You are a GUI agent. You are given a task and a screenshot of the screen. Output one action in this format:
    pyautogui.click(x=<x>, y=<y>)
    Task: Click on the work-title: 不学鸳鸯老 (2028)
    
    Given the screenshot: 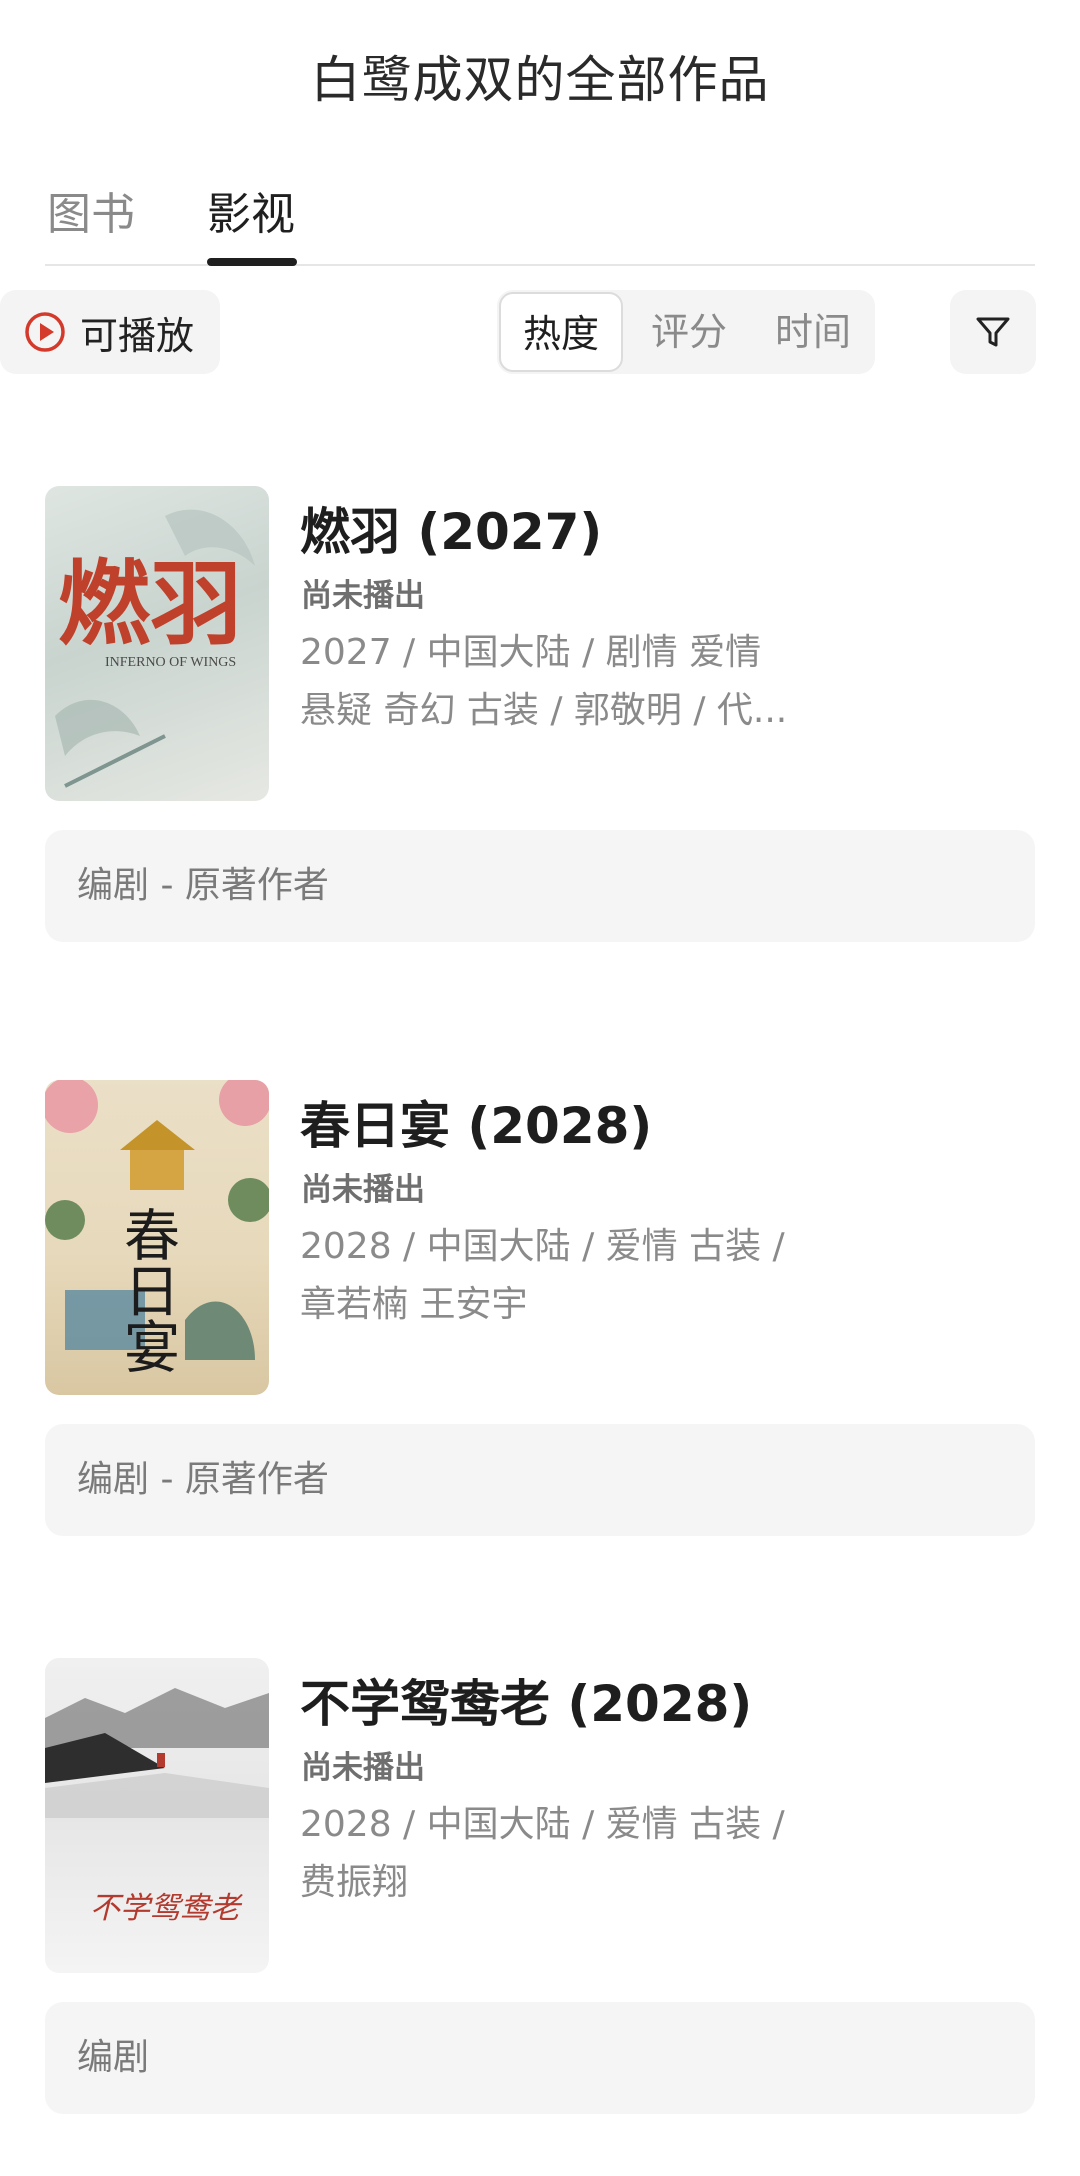 What is the action you would take?
    pyautogui.click(x=526, y=1700)
    